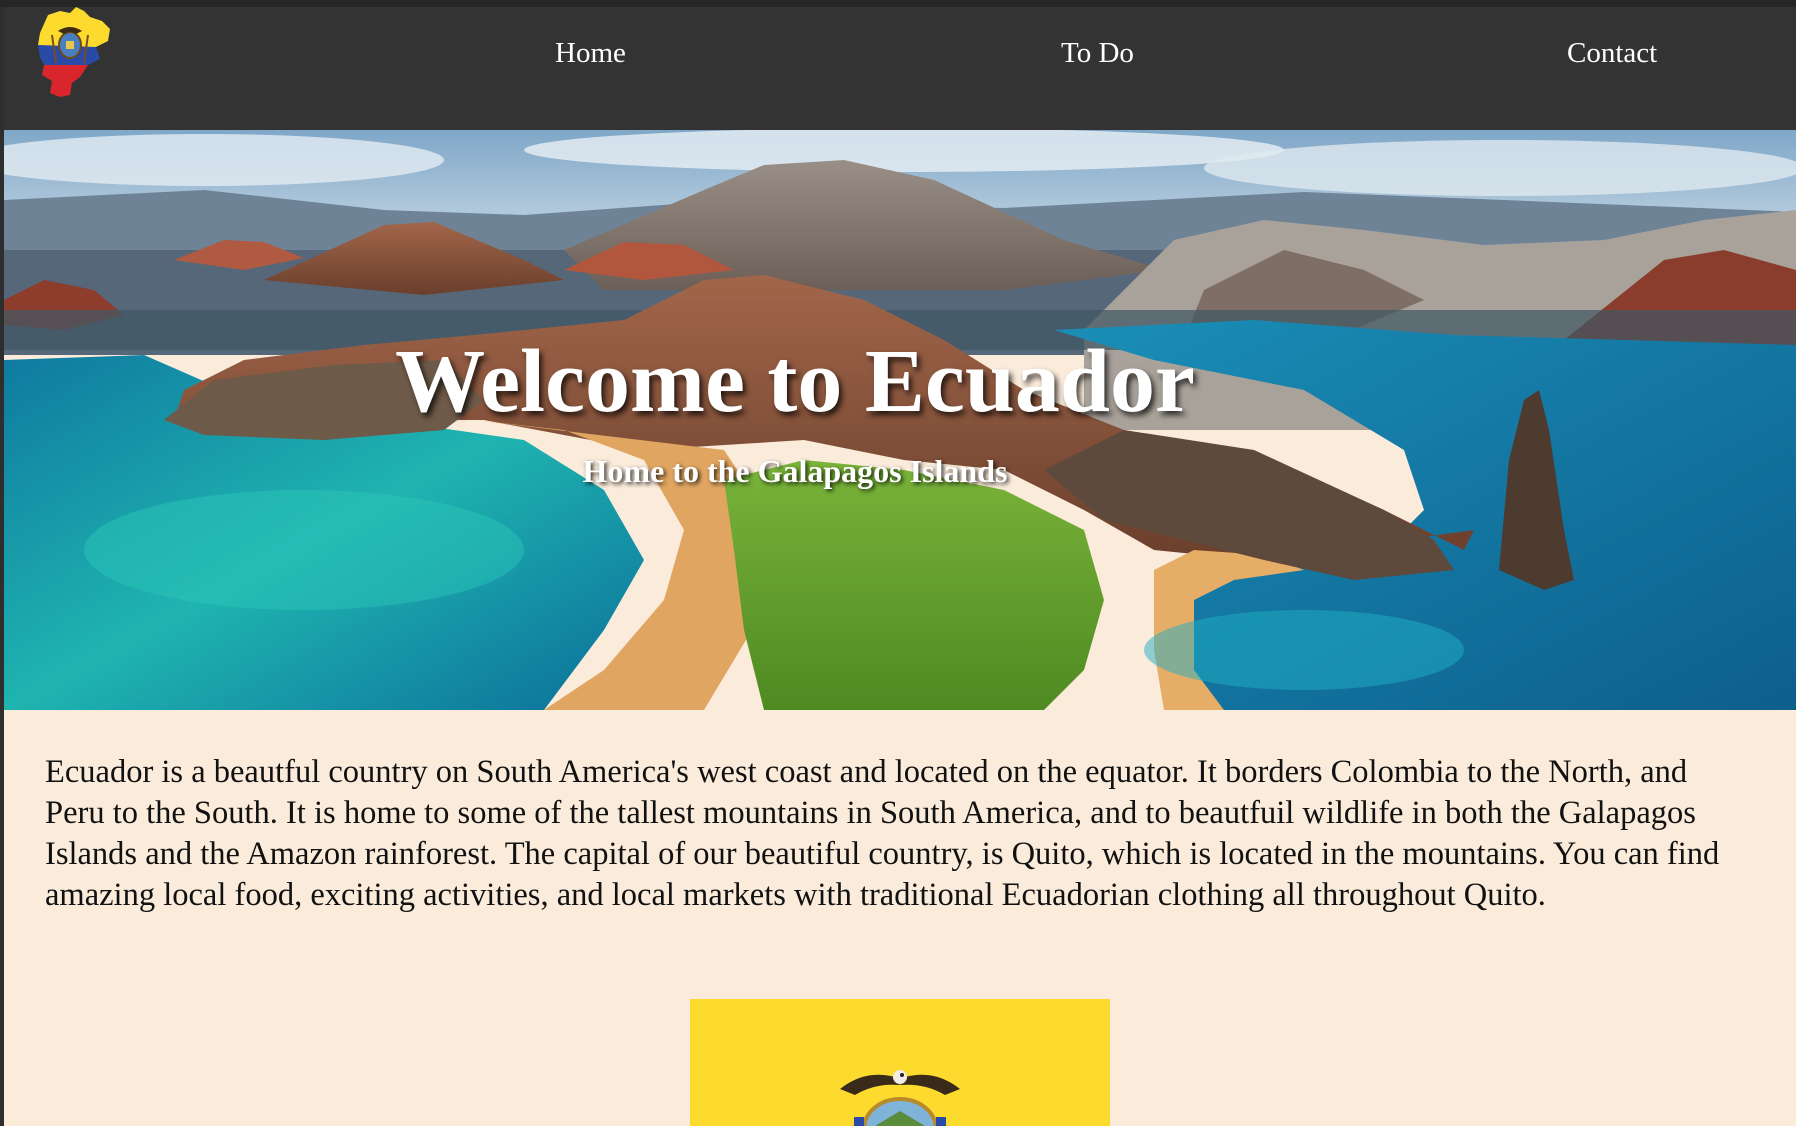  Describe the element at coordinates (78, 57) in the screenshot. I see `ecuador-logo-icon` at that location.